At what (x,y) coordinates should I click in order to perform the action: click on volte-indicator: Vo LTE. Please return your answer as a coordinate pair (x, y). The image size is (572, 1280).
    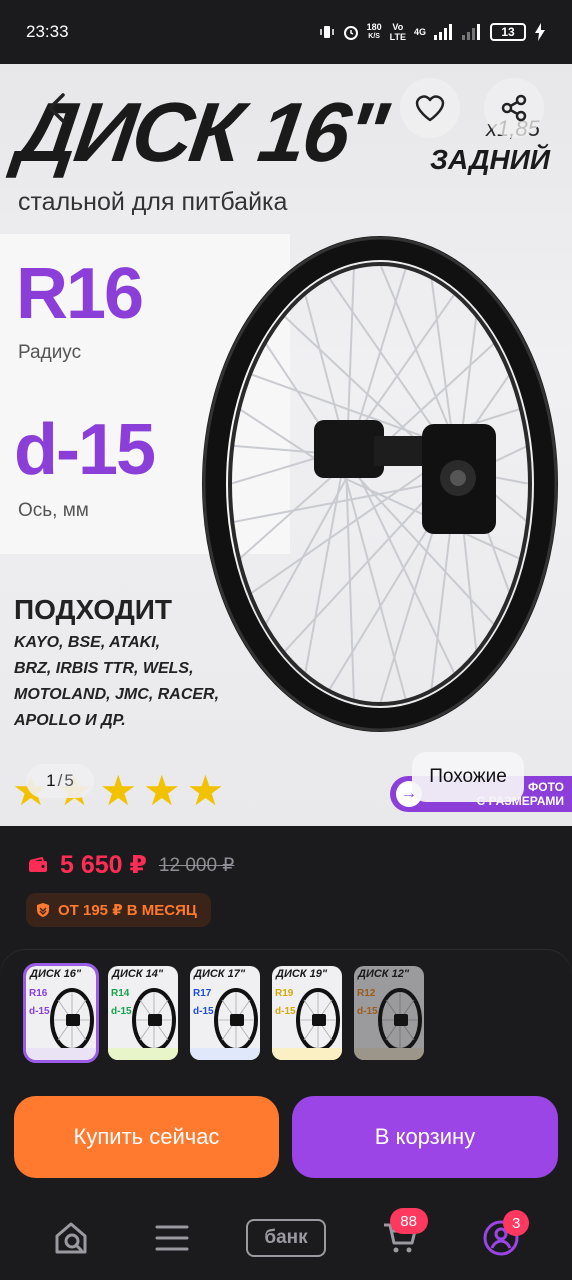
    Looking at the image, I should click on (398, 32).